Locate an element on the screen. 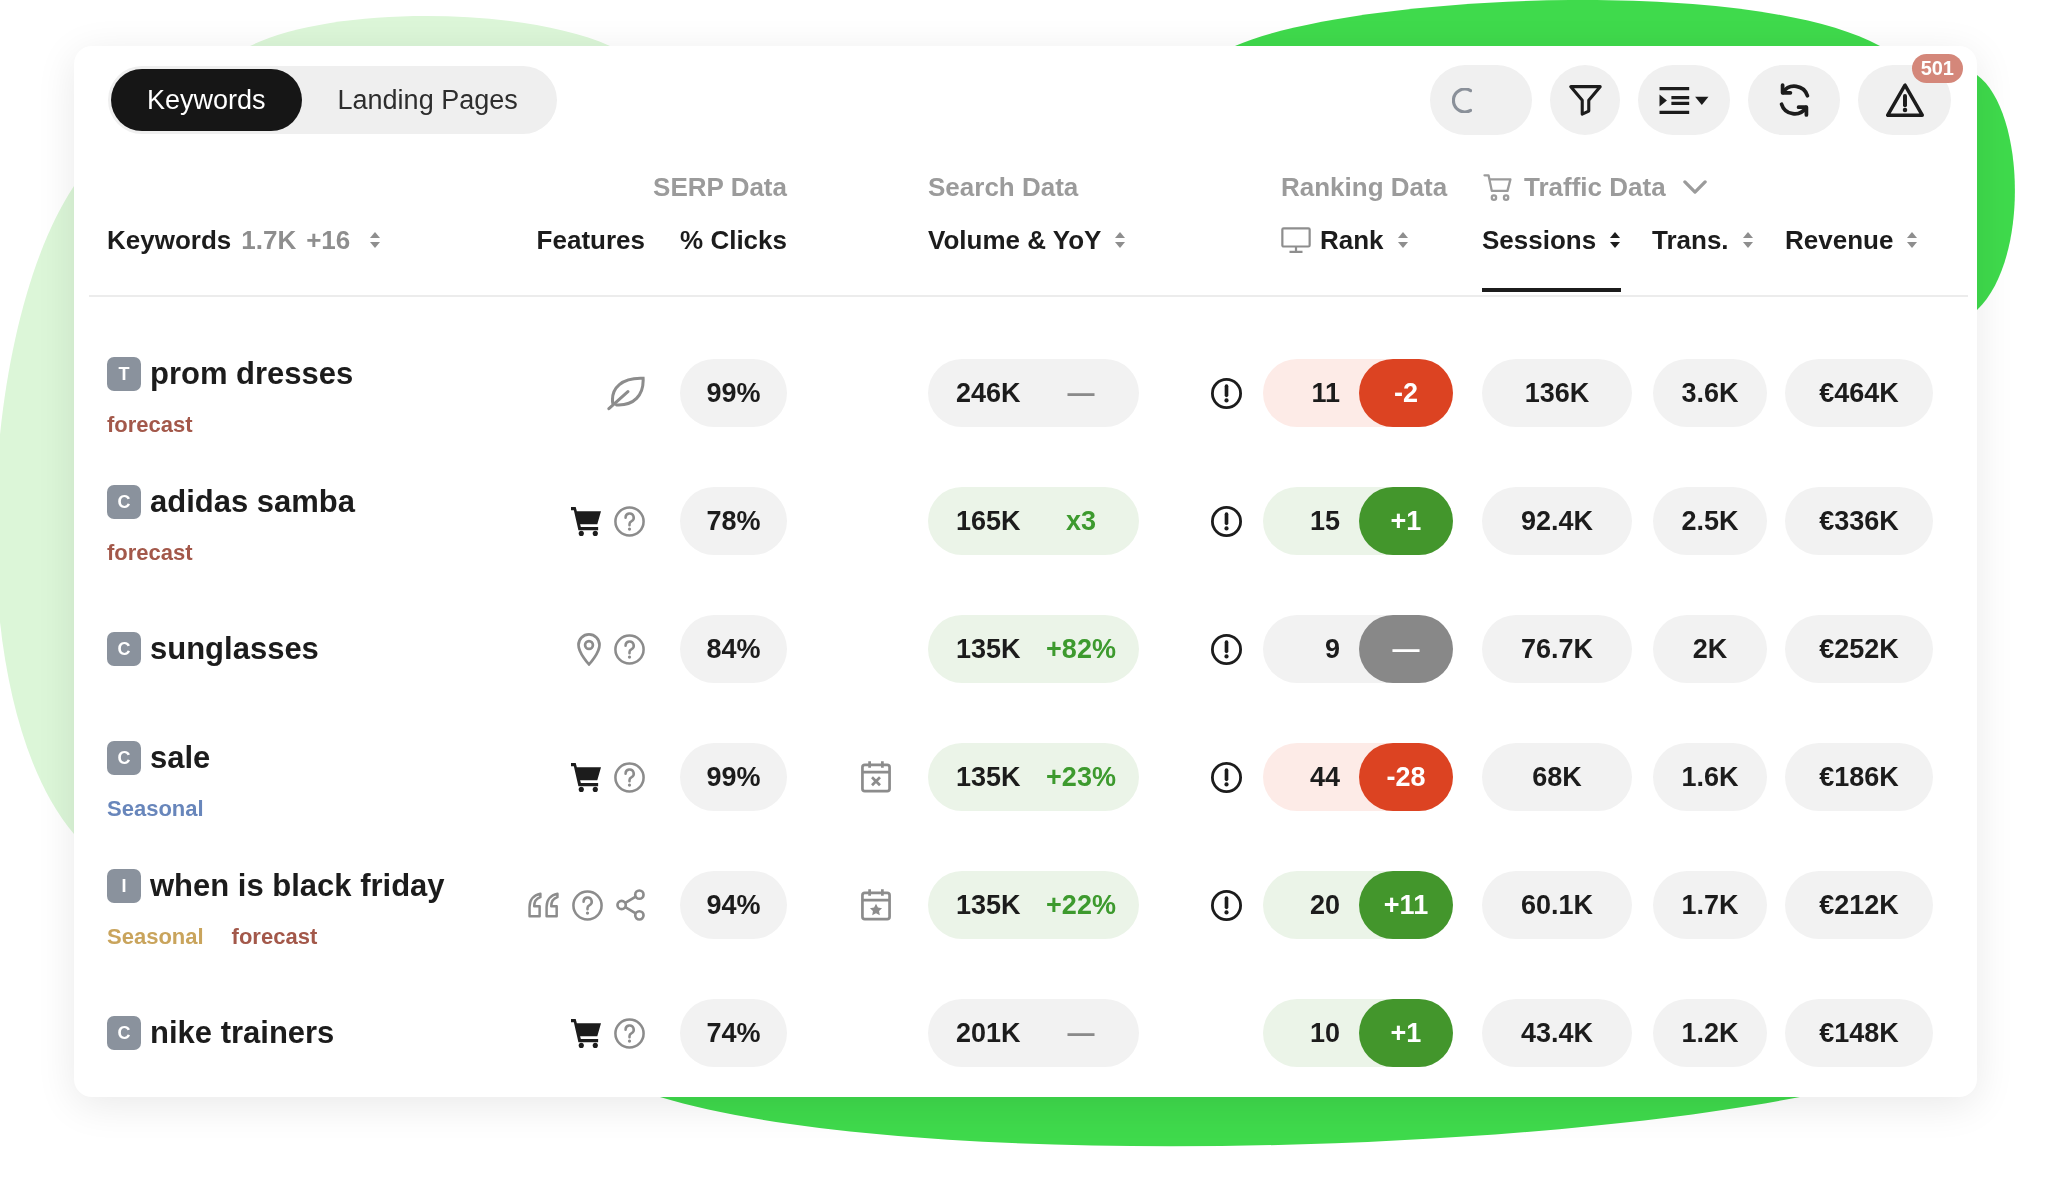 This screenshot has height=1181, width=2048. indent-icon is located at coordinates (1684, 100).